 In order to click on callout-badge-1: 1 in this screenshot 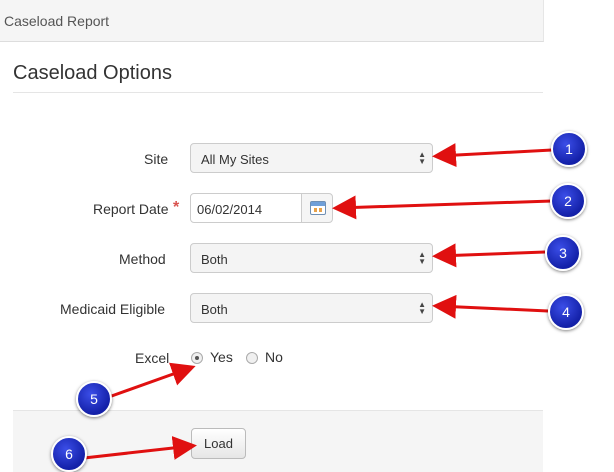, I will do `click(569, 149)`.